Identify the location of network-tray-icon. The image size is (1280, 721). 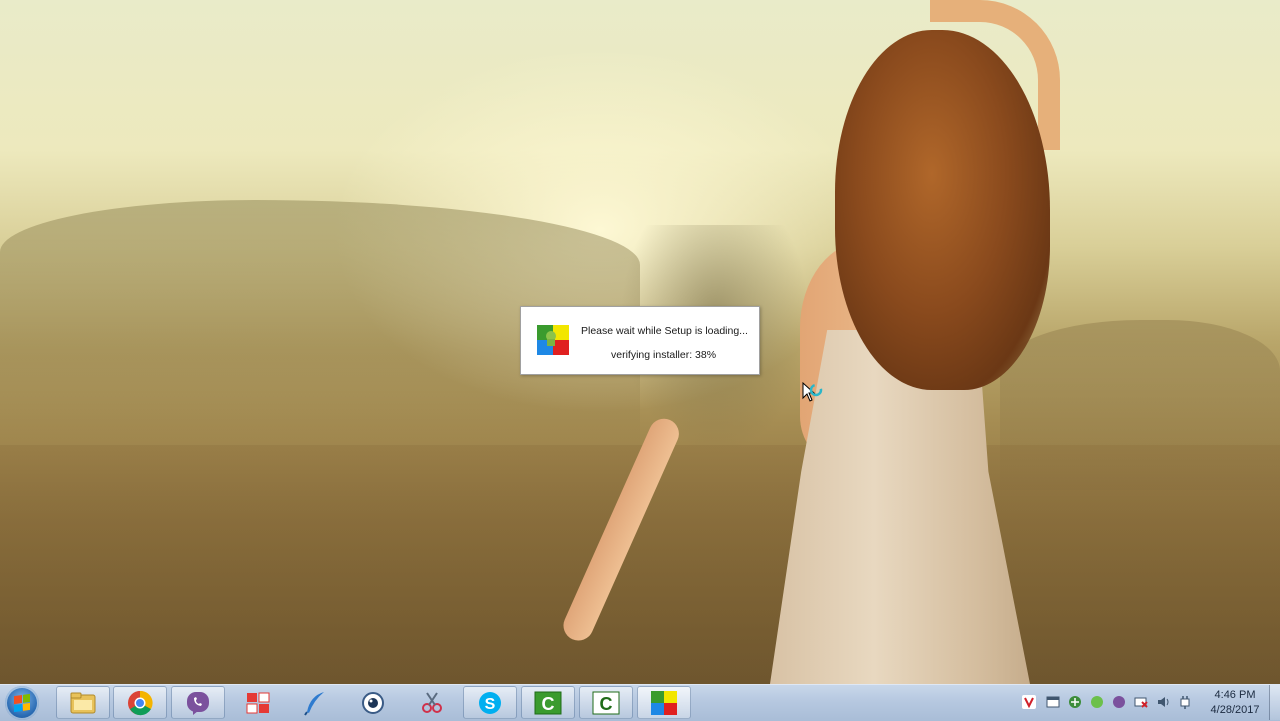
(1075, 702).